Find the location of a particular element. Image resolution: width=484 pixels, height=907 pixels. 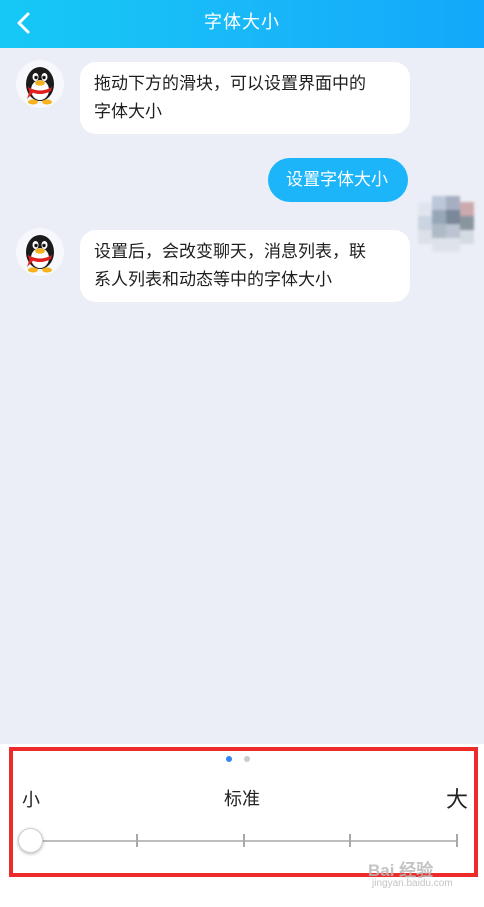

message-bubble: 拖动下方的滑块，可以设置界面中的 字体大小 is located at coordinates (245, 98).